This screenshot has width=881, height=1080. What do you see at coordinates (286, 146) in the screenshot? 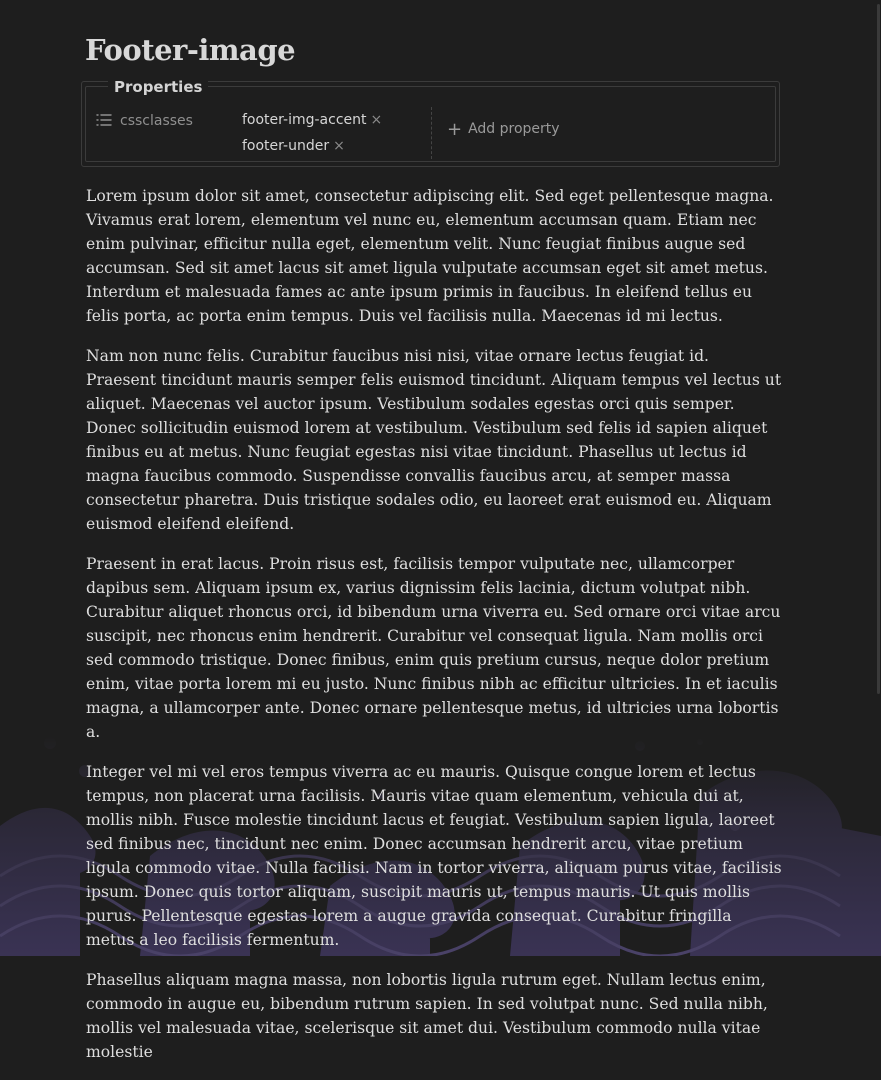
I see `tag-label: footer-under` at bounding box center [286, 146].